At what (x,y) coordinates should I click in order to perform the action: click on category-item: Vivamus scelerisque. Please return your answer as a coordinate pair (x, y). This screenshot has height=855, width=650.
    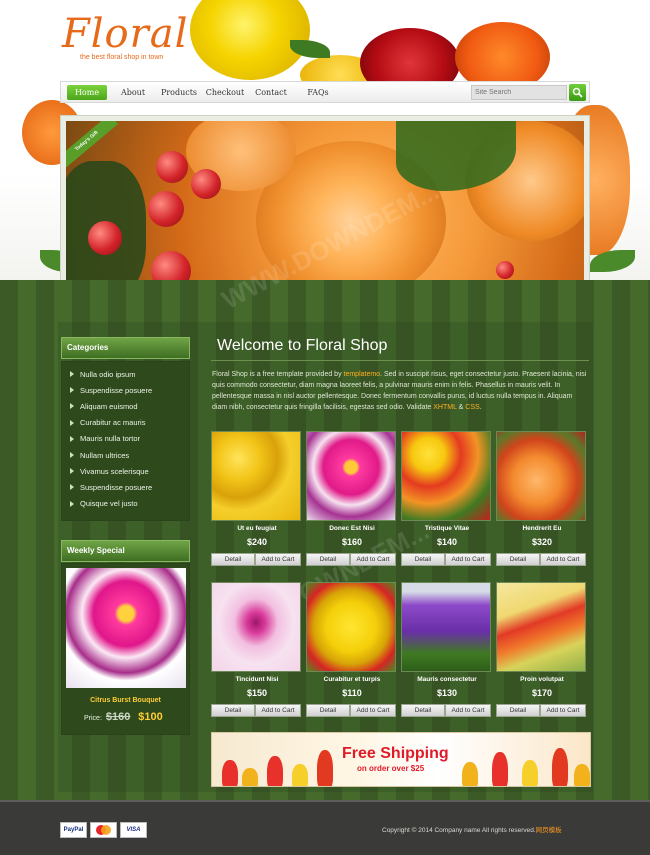
    Looking at the image, I should click on (125, 471).